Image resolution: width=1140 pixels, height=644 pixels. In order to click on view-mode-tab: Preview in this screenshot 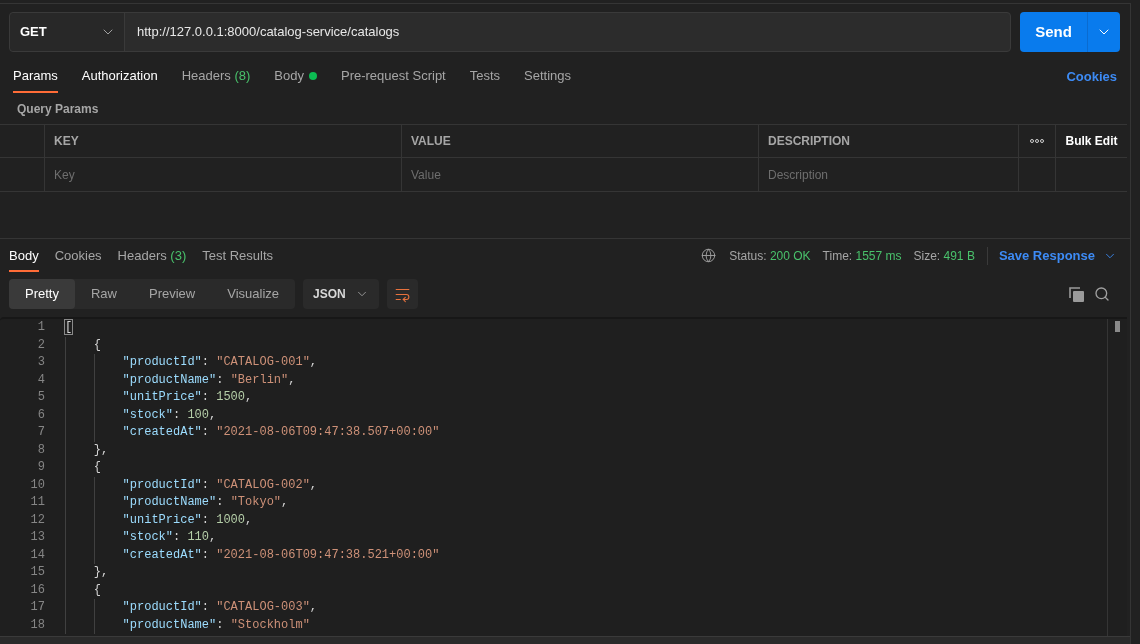, I will do `click(172, 294)`.